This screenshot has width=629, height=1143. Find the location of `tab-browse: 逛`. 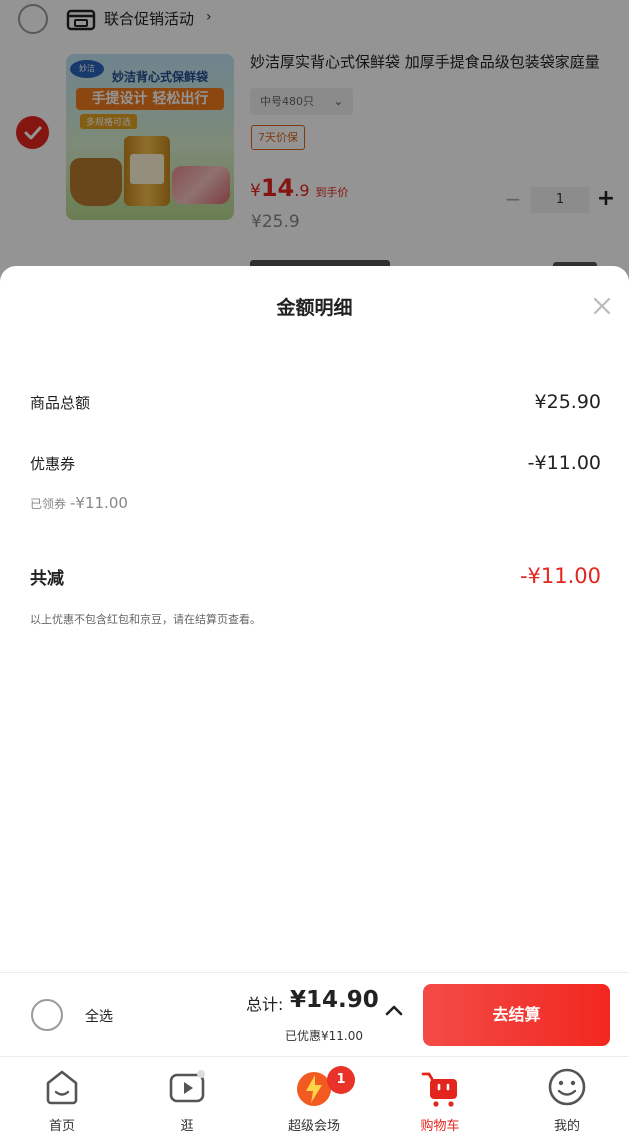

tab-browse: 逛 is located at coordinates (187, 1100).